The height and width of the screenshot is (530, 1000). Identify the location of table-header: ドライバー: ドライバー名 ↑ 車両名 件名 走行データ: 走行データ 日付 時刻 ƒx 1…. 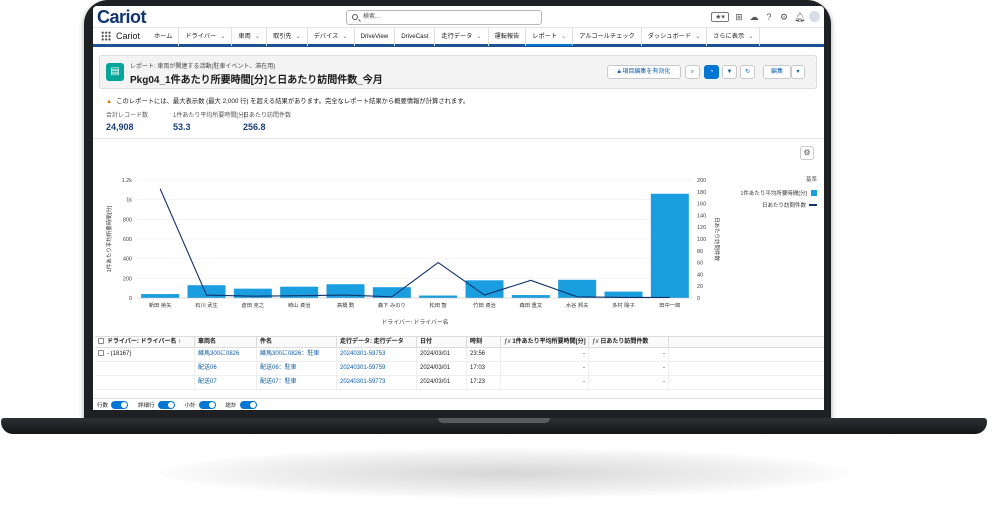
(459, 342).